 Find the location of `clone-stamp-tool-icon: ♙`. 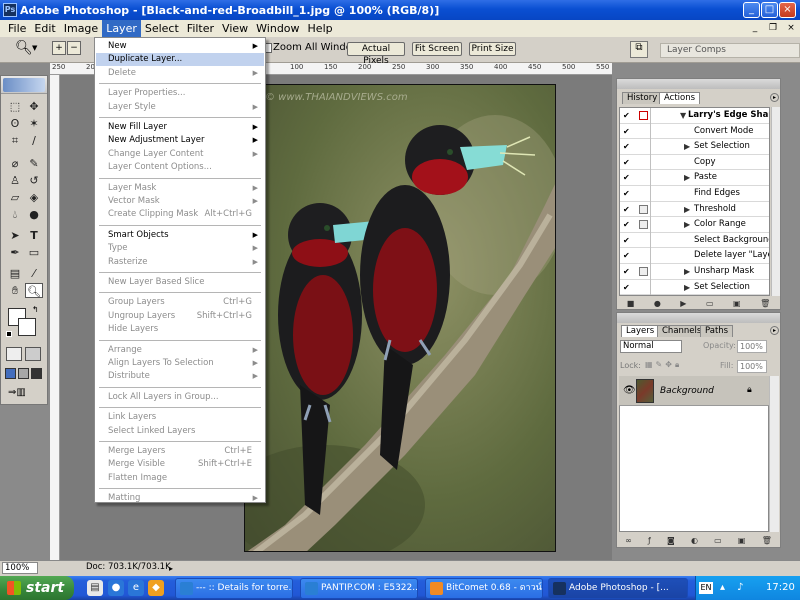

clone-stamp-tool-icon: ♙ is located at coordinates (15, 180).